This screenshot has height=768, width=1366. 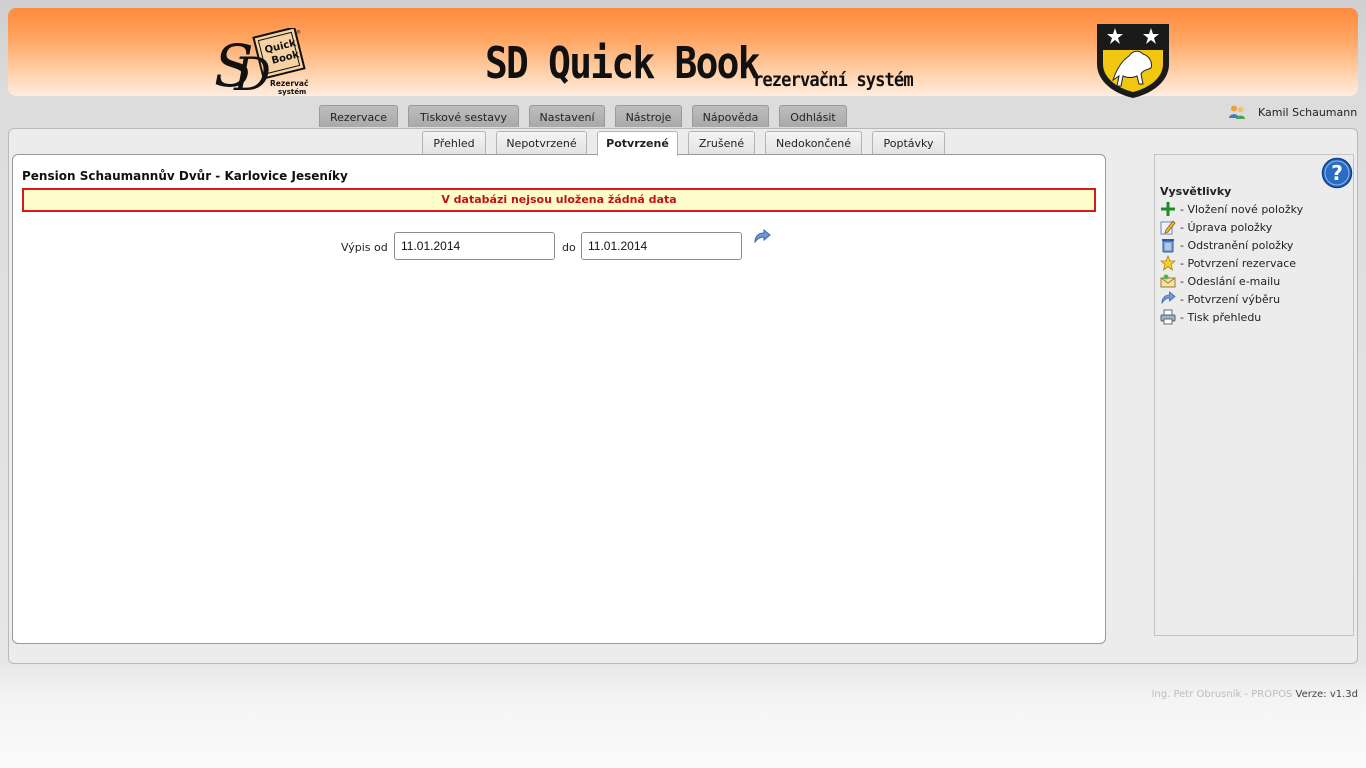 I want to click on tab-rezervace: Rezervace, so click(x=358, y=116).